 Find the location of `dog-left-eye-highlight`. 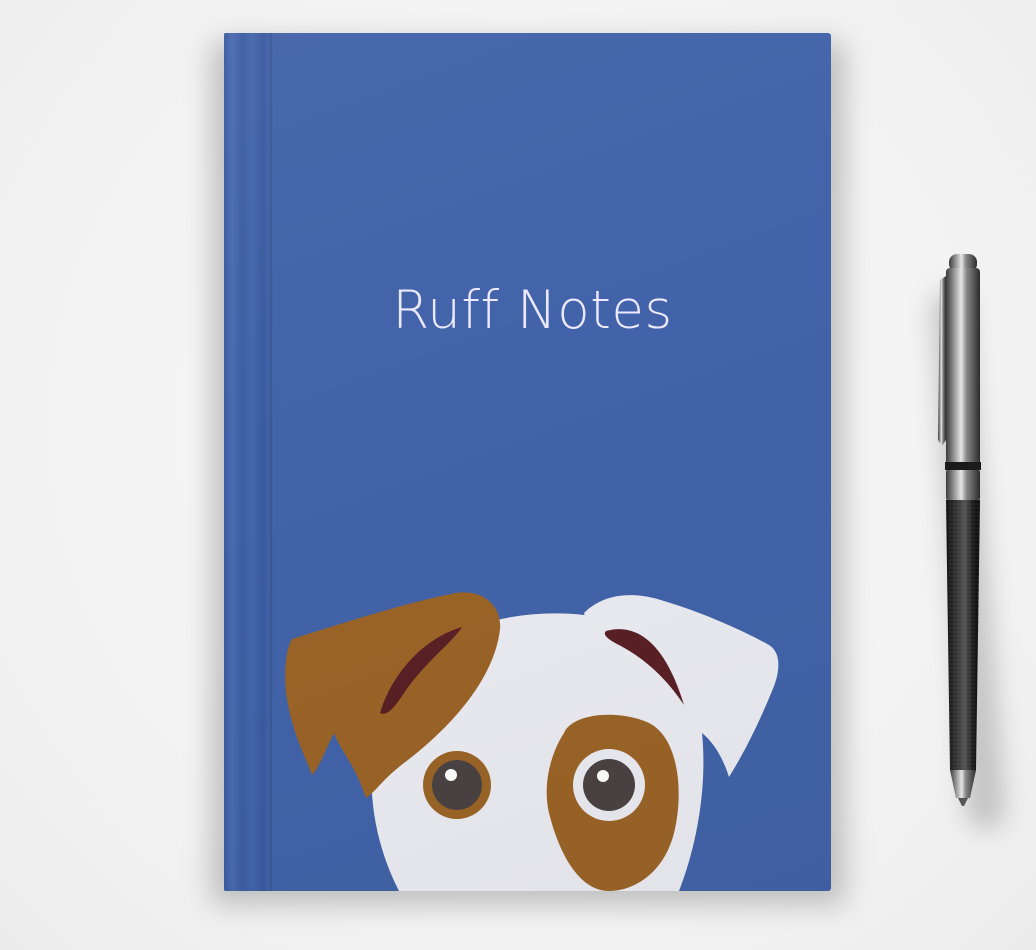

dog-left-eye-highlight is located at coordinates (451, 775).